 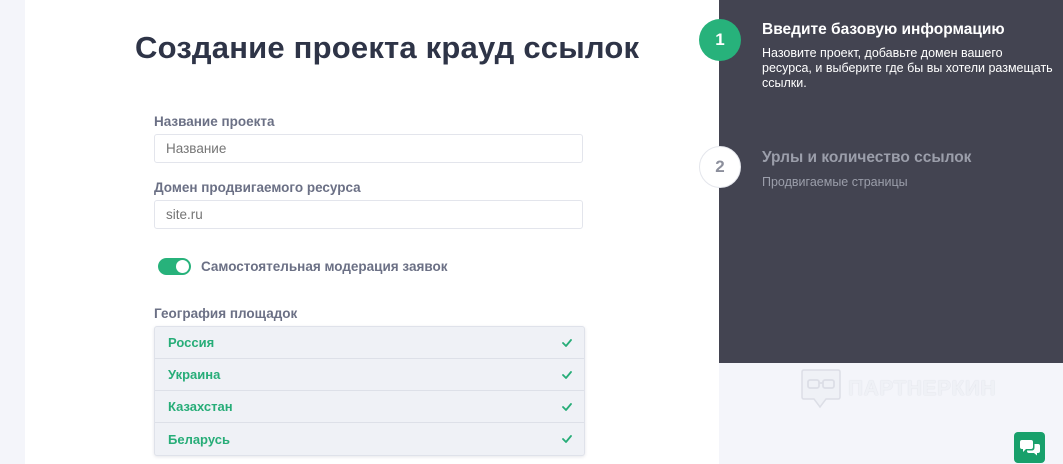 I want to click on domain-label: Домен продвигаемого ресурса, so click(x=257, y=187).